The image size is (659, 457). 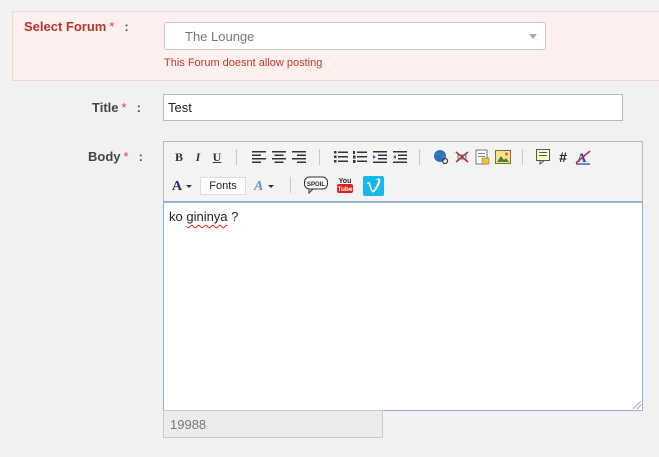 I want to click on fonts-dropdown: Fonts, so click(x=223, y=186).